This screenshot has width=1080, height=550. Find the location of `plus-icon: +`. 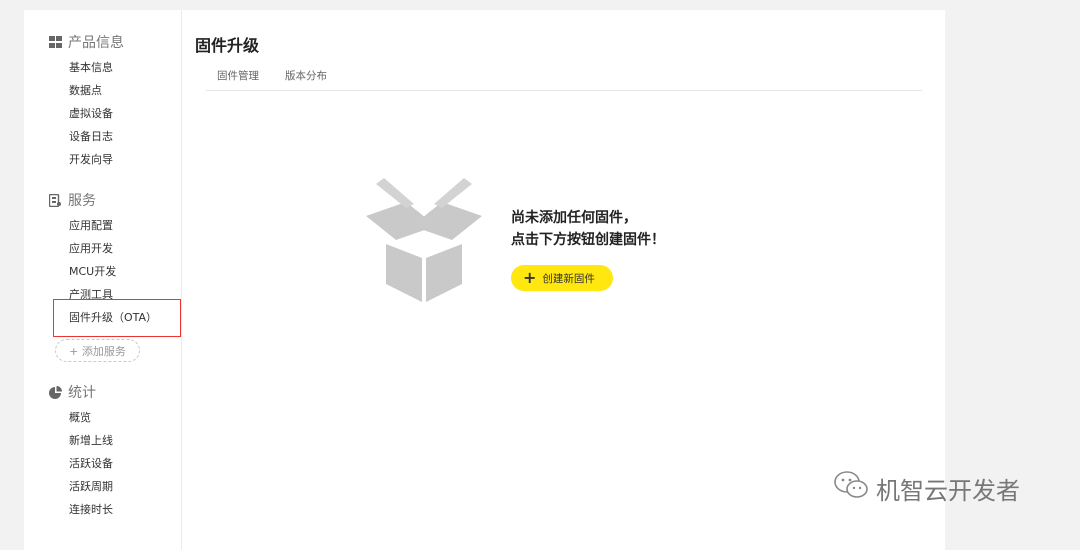

plus-icon: + is located at coordinates (530, 277).